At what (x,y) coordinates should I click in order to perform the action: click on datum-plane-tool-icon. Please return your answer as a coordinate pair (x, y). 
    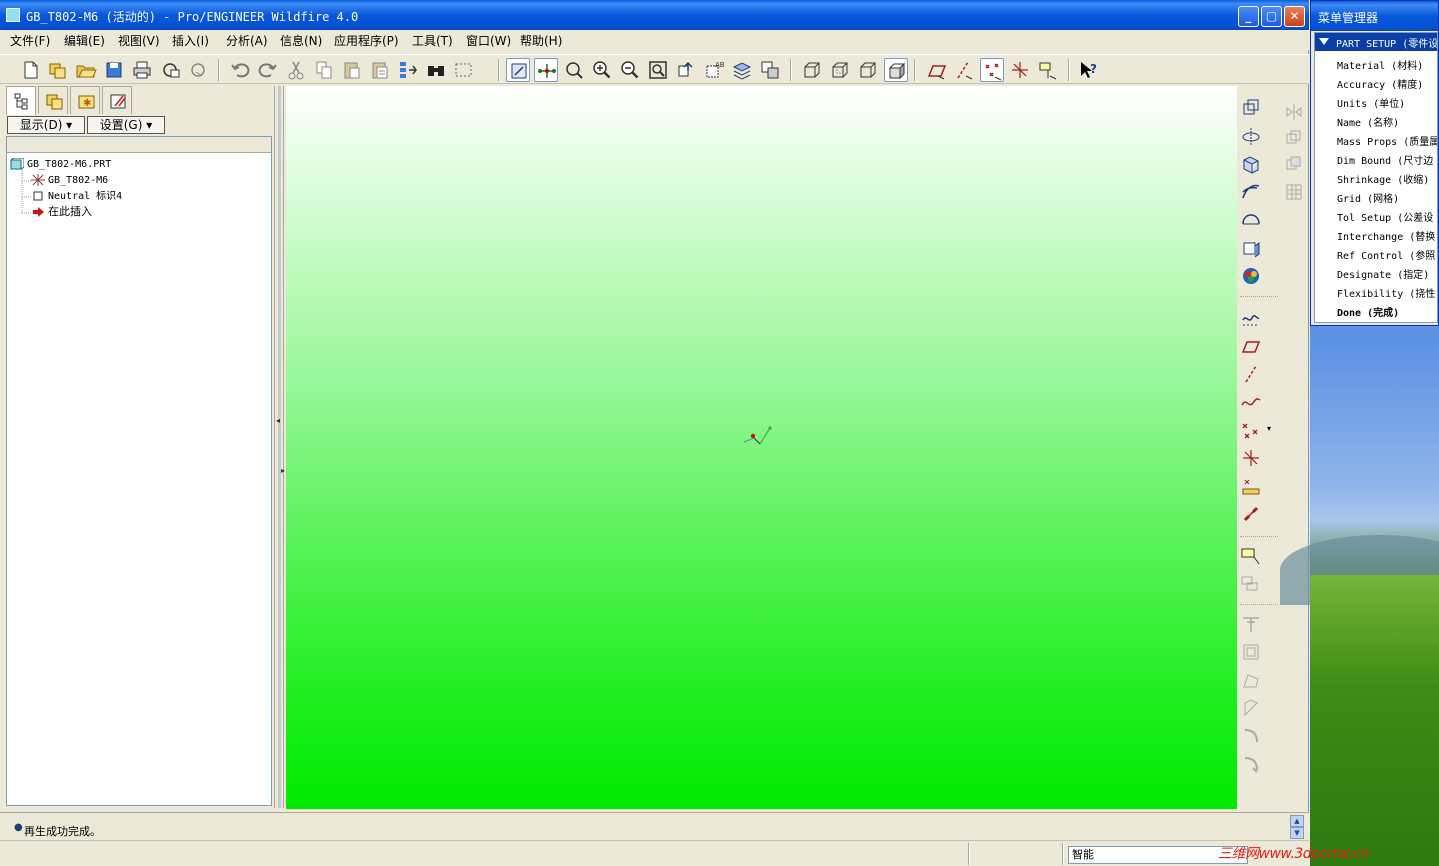
    Looking at the image, I should click on (1251, 346).